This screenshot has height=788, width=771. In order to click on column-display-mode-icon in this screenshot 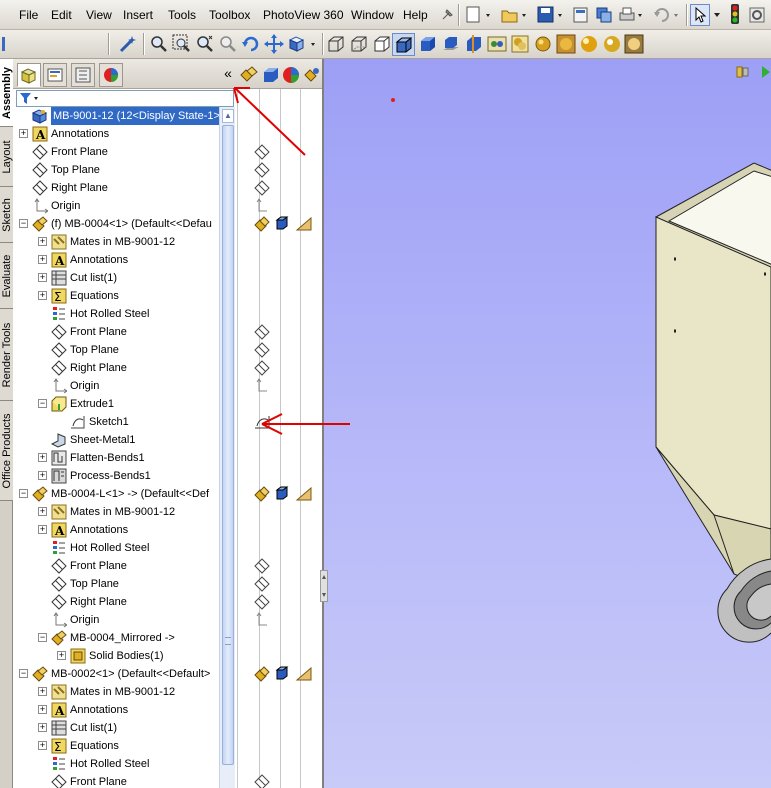, I will do `click(271, 75)`.